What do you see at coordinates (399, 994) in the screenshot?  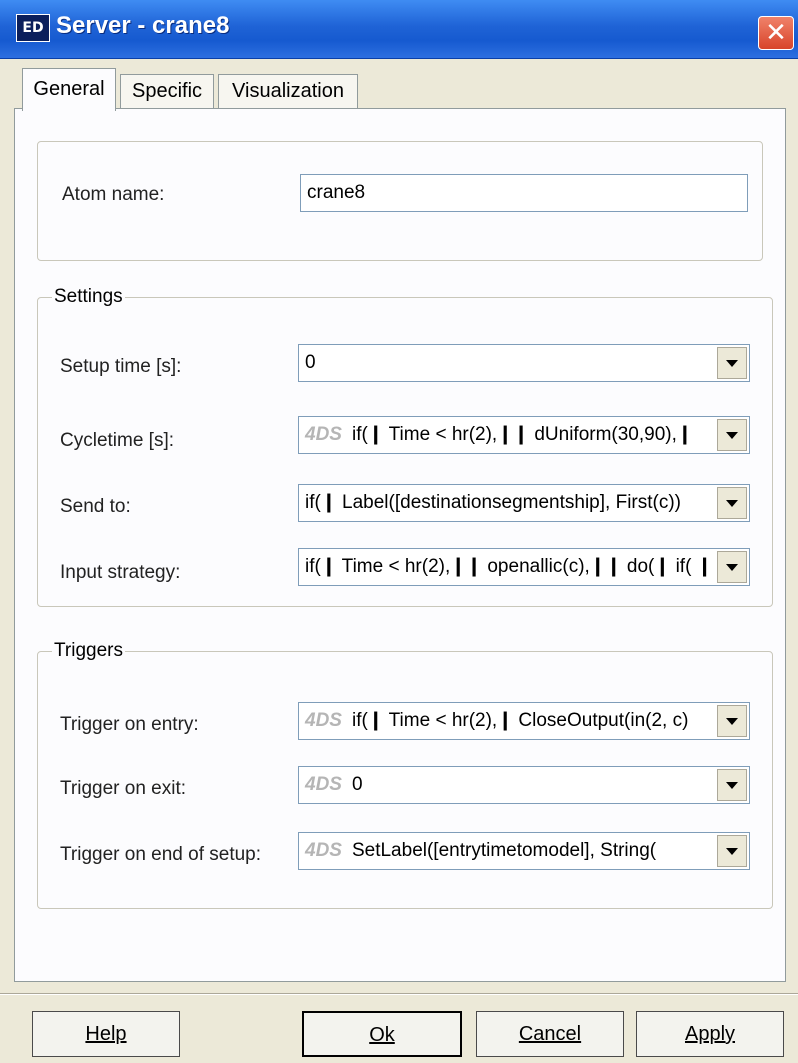 I see `button-separator` at bounding box center [399, 994].